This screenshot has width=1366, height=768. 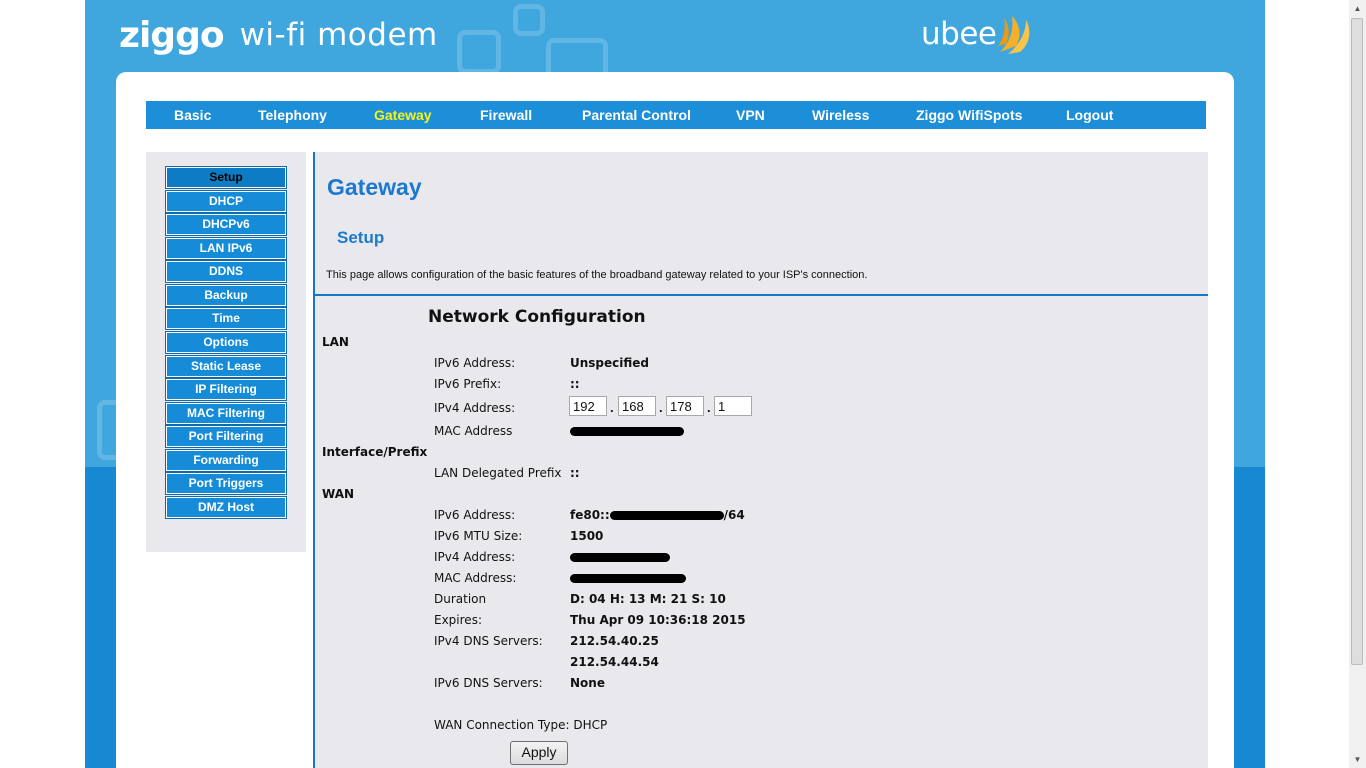 What do you see at coordinates (403, 115) in the screenshot?
I see `nav-gateway: Gateway` at bounding box center [403, 115].